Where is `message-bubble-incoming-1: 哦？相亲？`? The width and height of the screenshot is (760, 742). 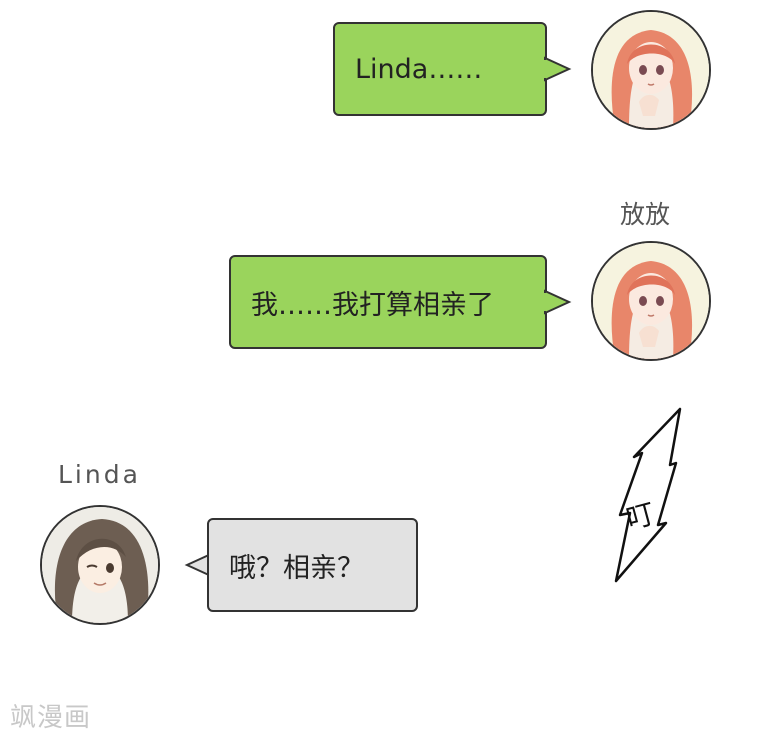
message-bubble-incoming-1: 哦？相亲？ is located at coordinates (312, 565).